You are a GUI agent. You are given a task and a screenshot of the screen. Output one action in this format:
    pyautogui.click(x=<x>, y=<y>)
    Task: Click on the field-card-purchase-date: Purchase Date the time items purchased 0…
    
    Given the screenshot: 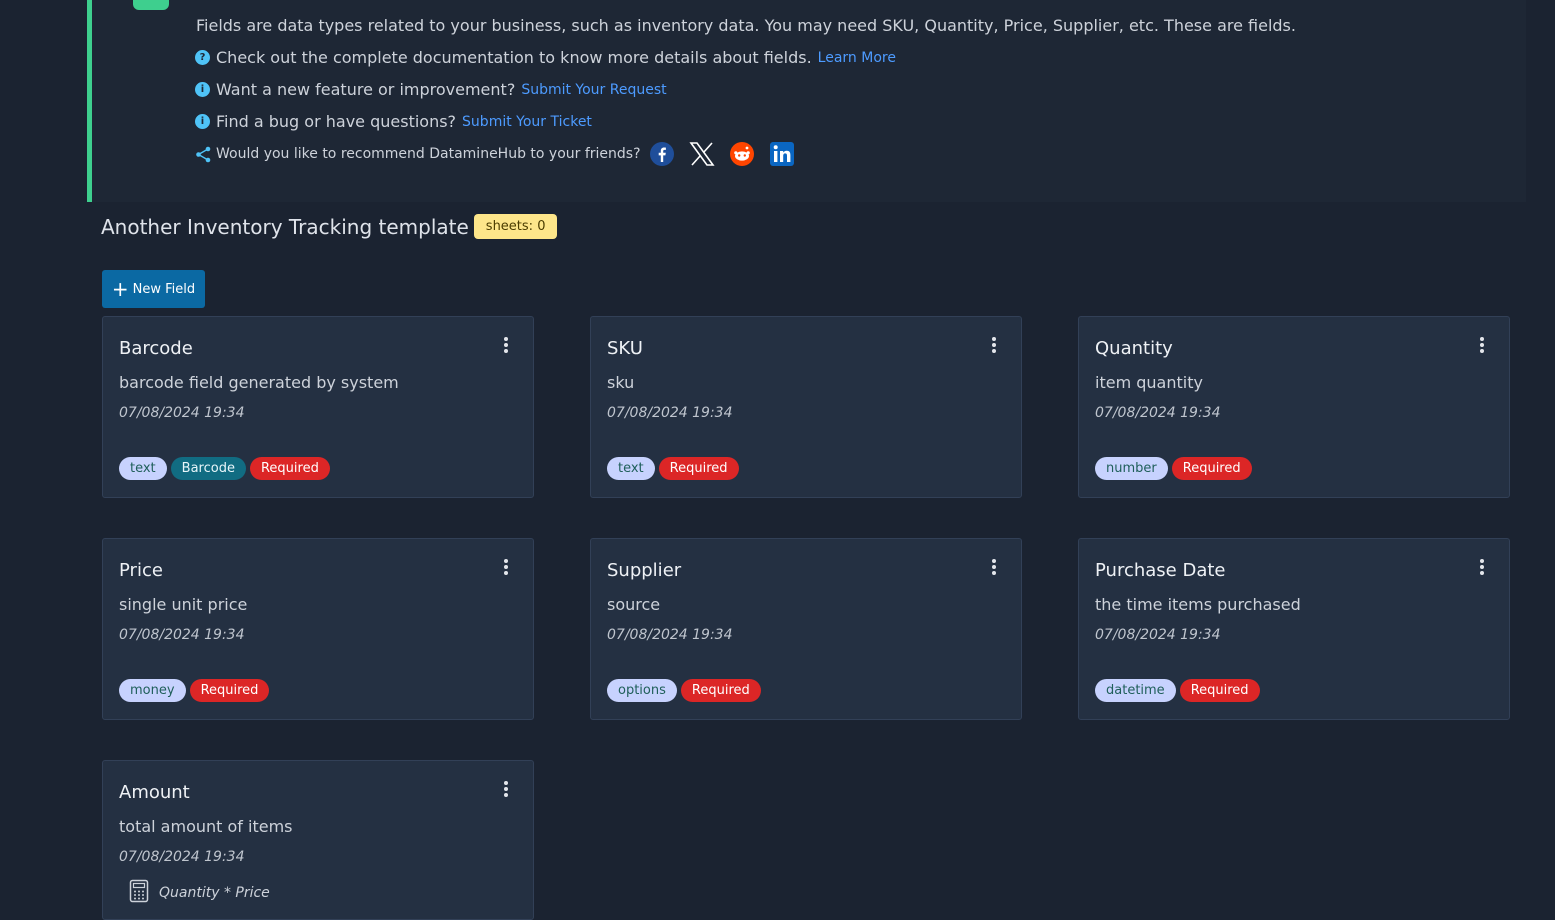 What is the action you would take?
    pyautogui.click(x=1294, y=629)
    